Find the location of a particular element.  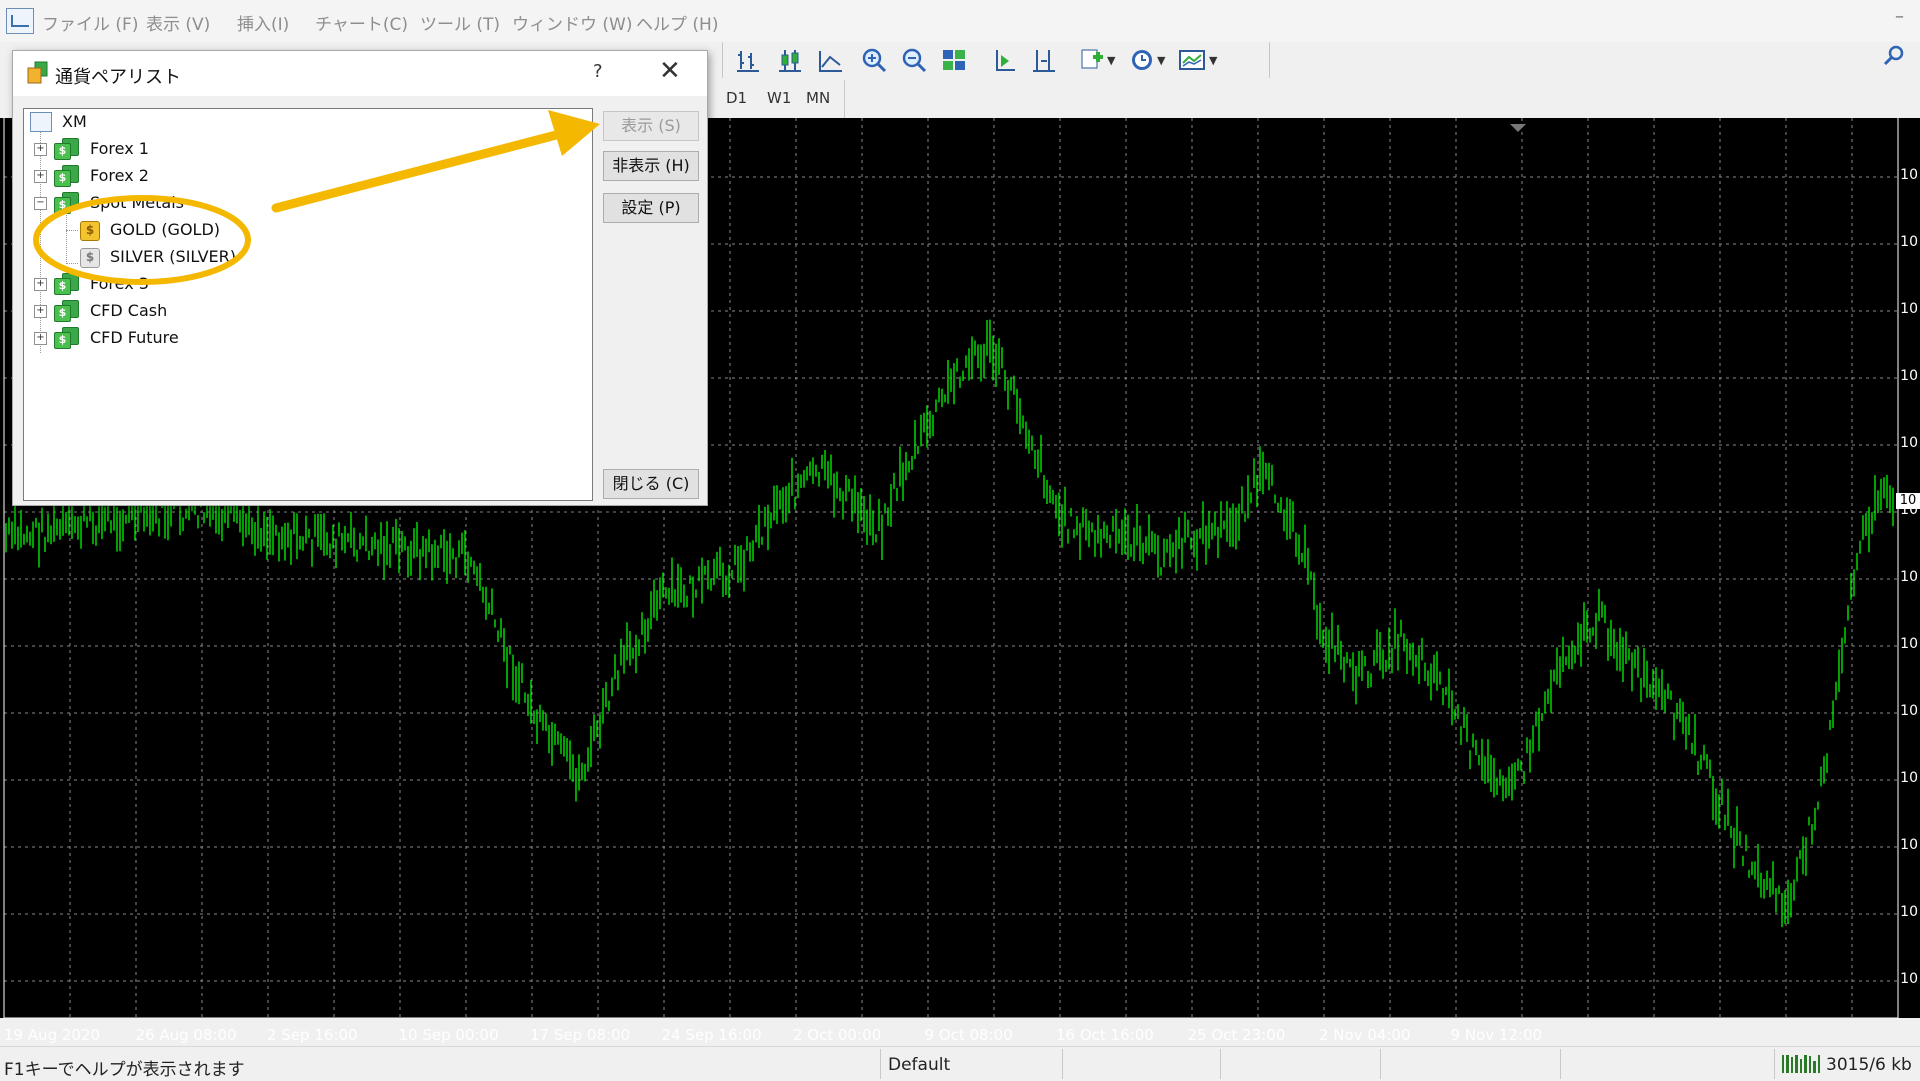

dialog-title: 通貨ペアリスト is located at coordinates (118, 77).